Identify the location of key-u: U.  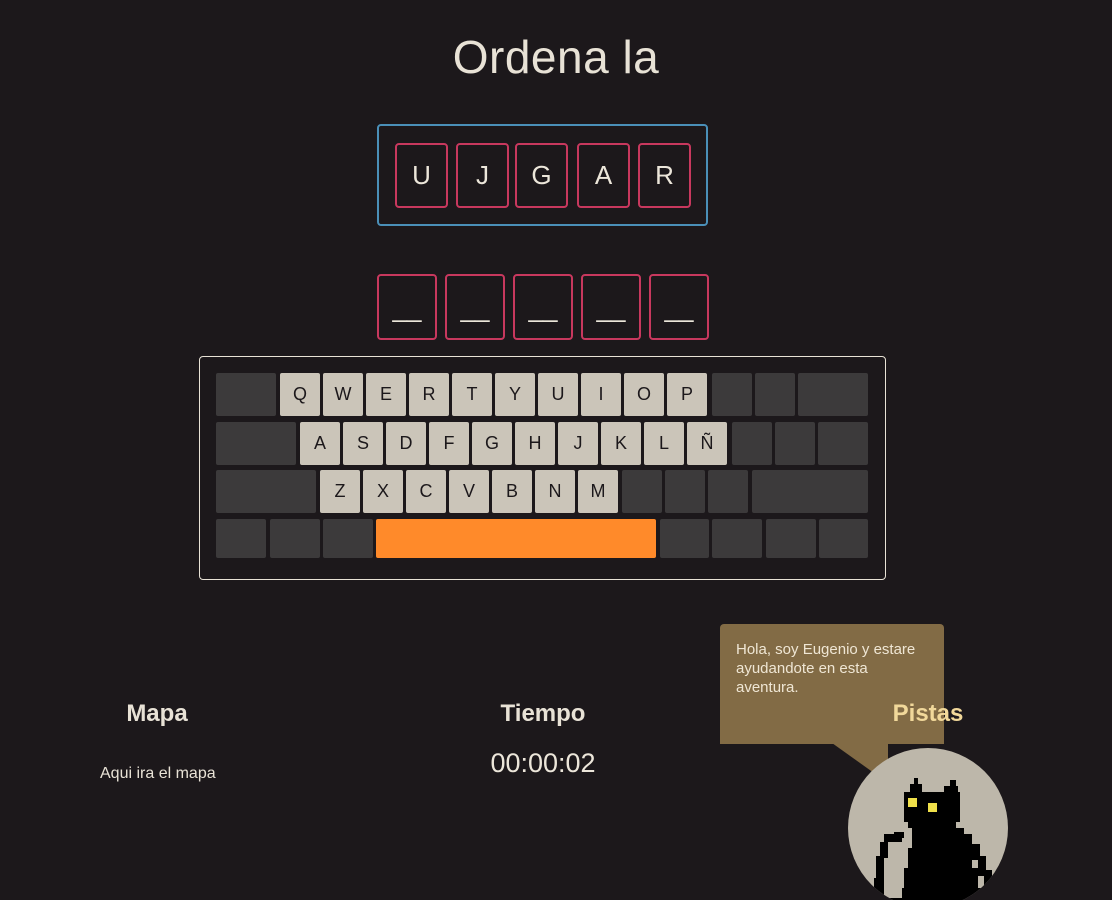
(558, 394).